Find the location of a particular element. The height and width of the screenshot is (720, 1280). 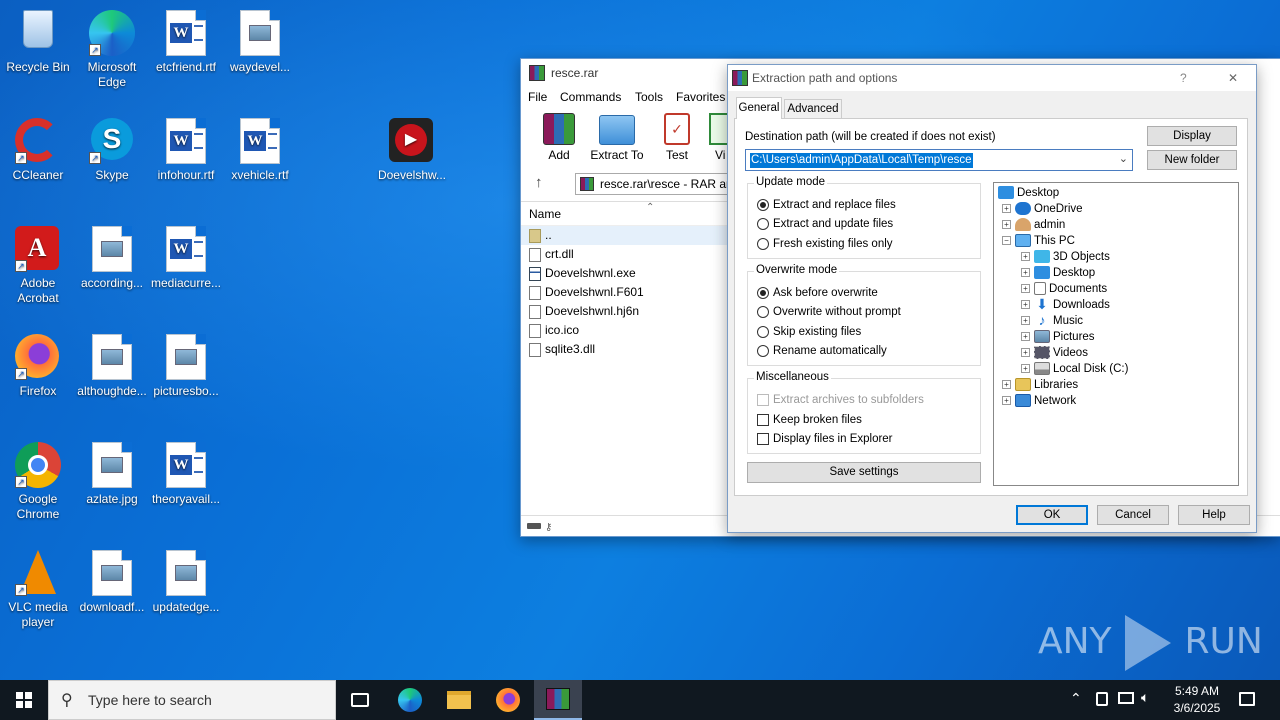

help-button: Help is located at coordinates (1214, 515).